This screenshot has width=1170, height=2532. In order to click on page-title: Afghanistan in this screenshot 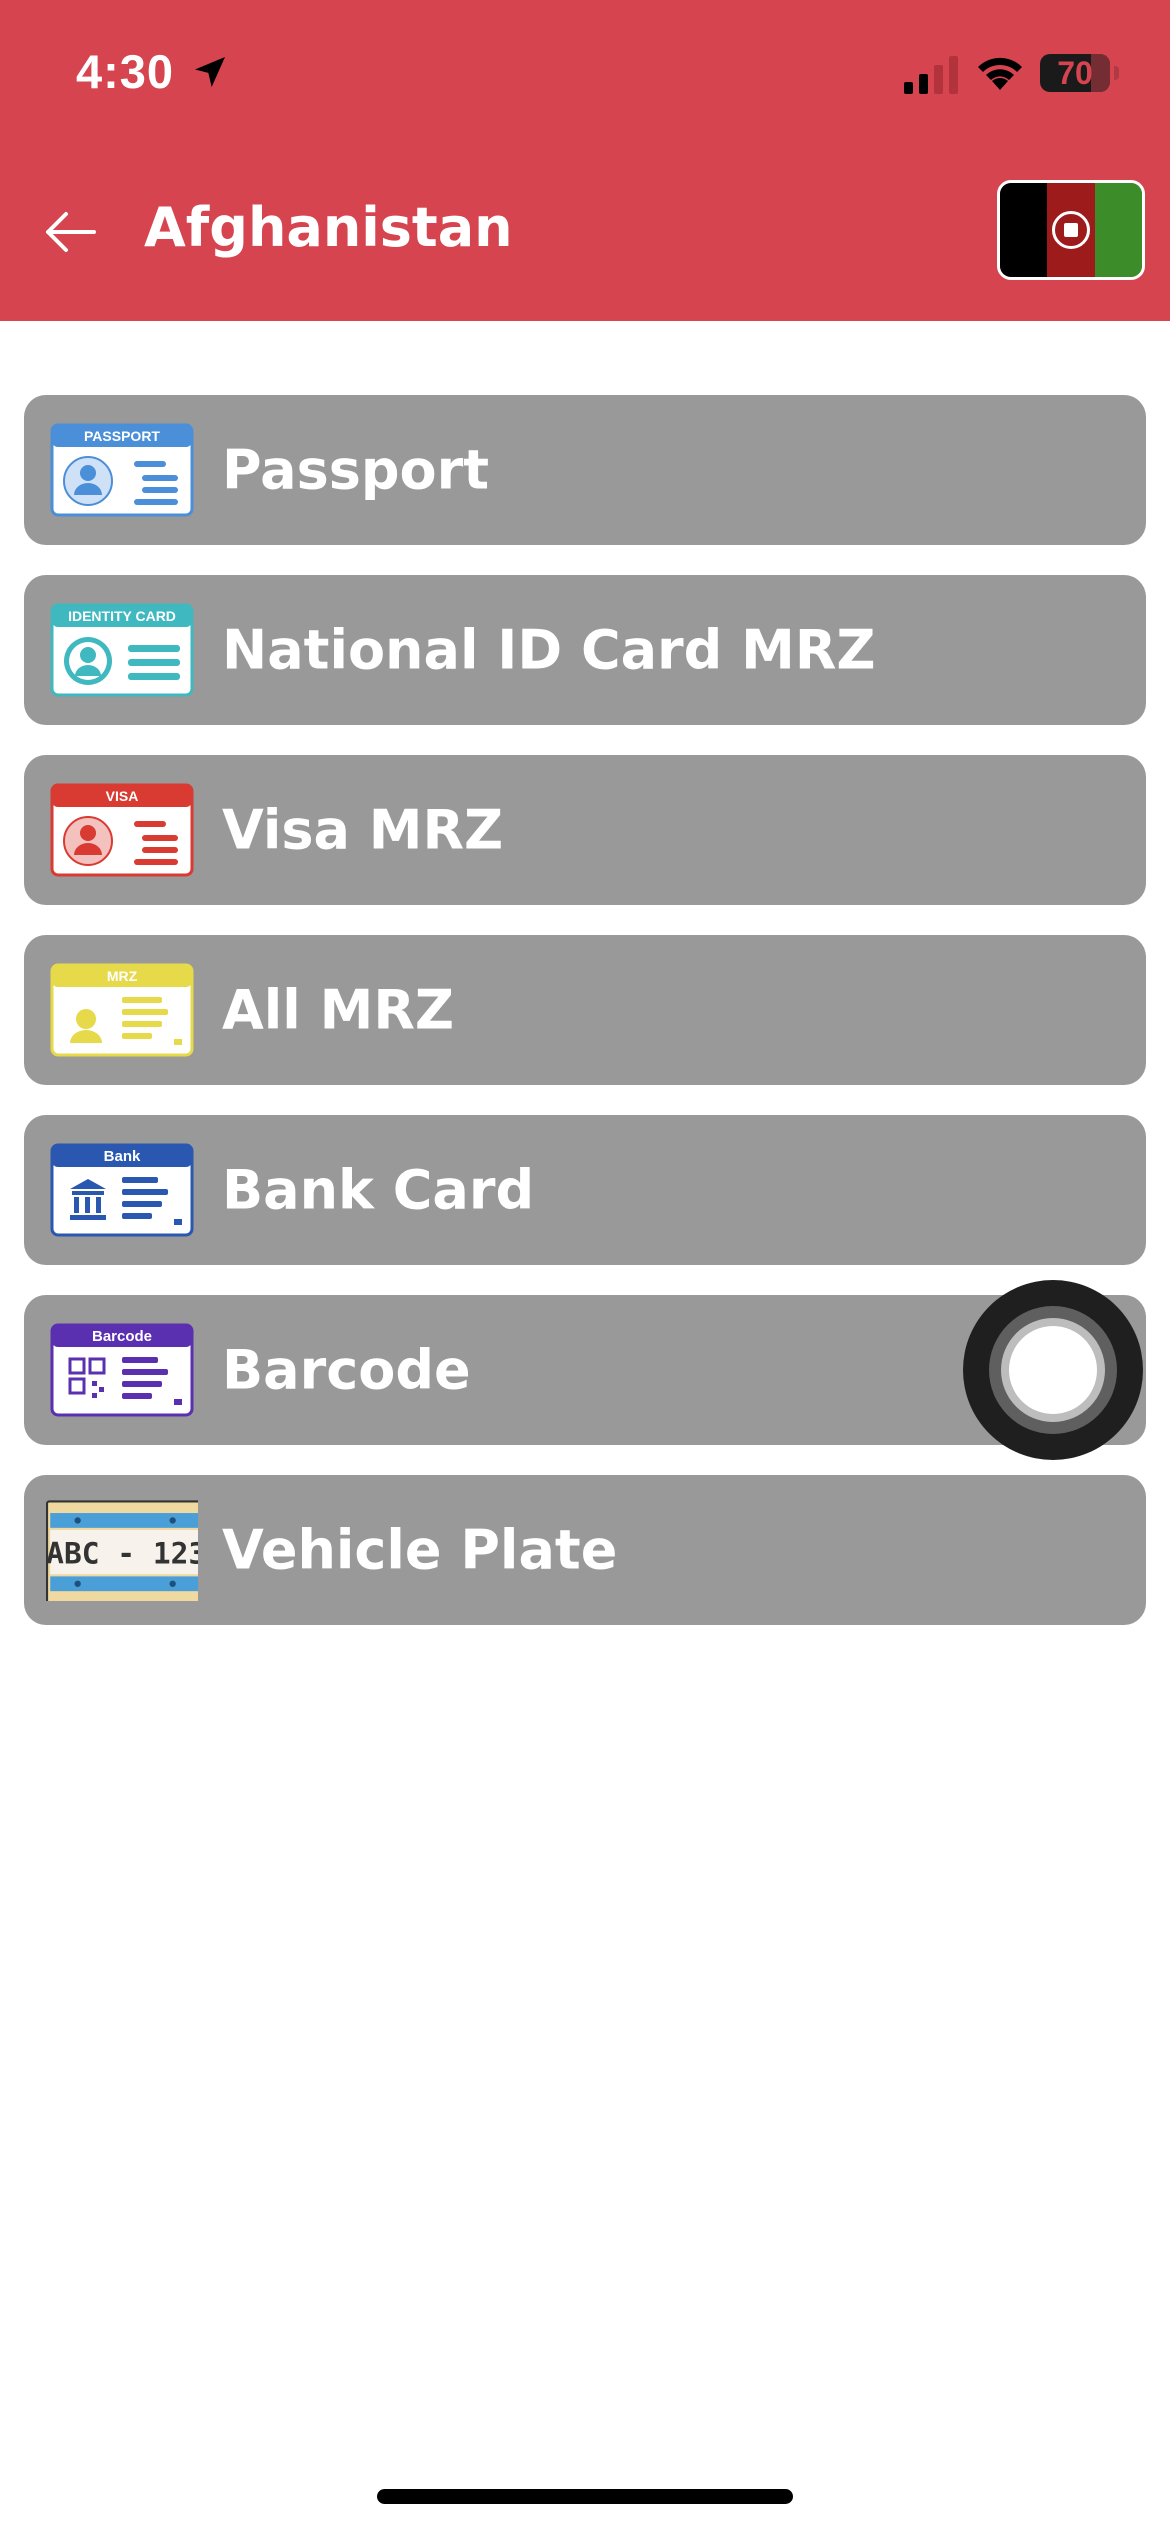, I will do `click(328, 227)`.